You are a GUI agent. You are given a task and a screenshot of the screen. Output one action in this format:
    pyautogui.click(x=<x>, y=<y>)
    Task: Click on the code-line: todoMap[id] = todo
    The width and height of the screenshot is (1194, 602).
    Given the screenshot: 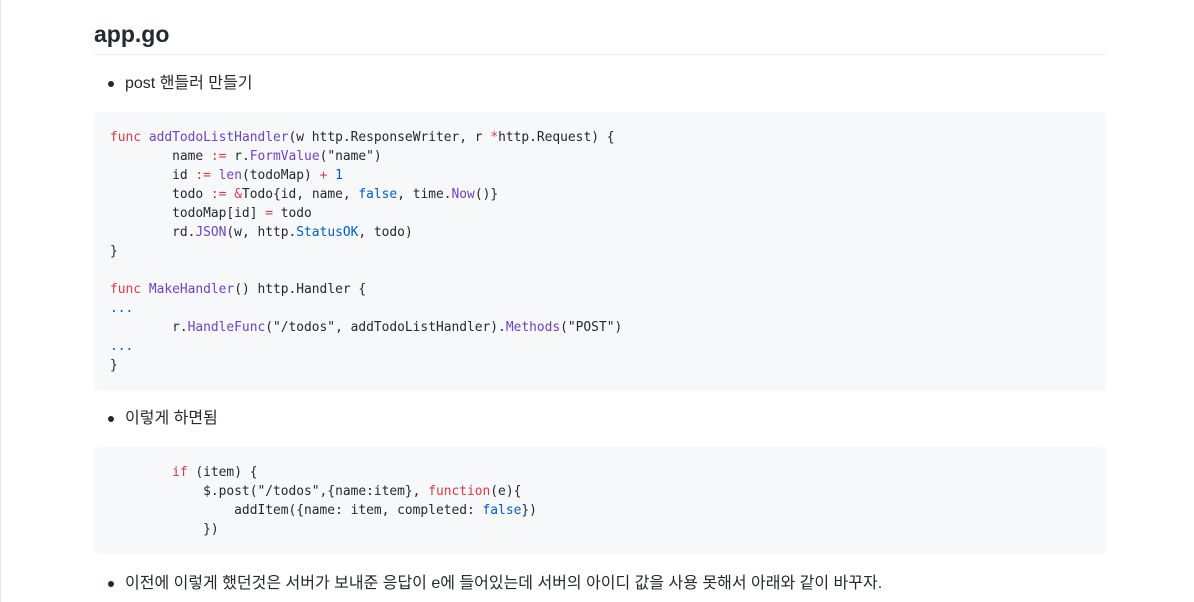 What is the action you would take?
    pyautogui.click(x=600, y=213)
    